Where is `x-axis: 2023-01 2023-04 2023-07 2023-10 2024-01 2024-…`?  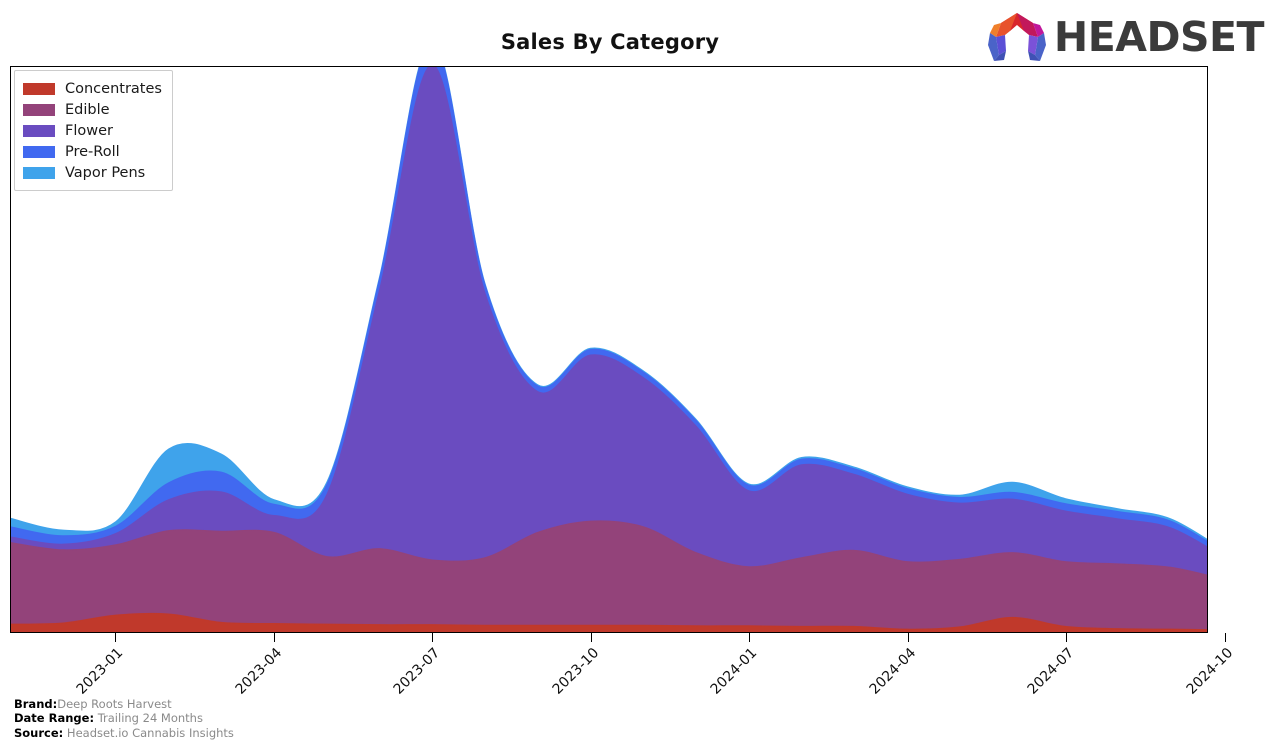
x-axis: 2023-01 2023-04 2023-07 2023-10 2024-01 2024-… is located at coordinates (623, 665).